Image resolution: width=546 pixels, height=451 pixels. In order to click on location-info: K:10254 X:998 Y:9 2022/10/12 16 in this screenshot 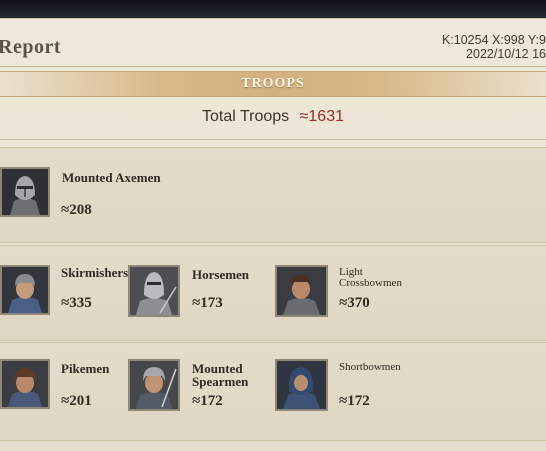, I will do `click(494, 47)`.